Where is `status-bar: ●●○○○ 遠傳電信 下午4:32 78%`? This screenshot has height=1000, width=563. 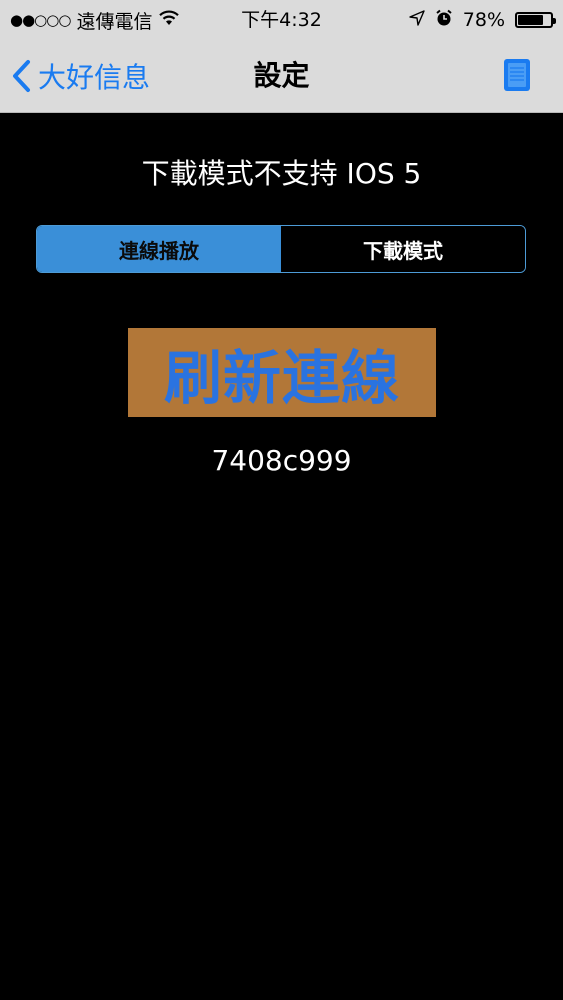
status-bar: ●●○○○ 遠傳電信 下午4:32 78% is located at coordinates (281, 20).